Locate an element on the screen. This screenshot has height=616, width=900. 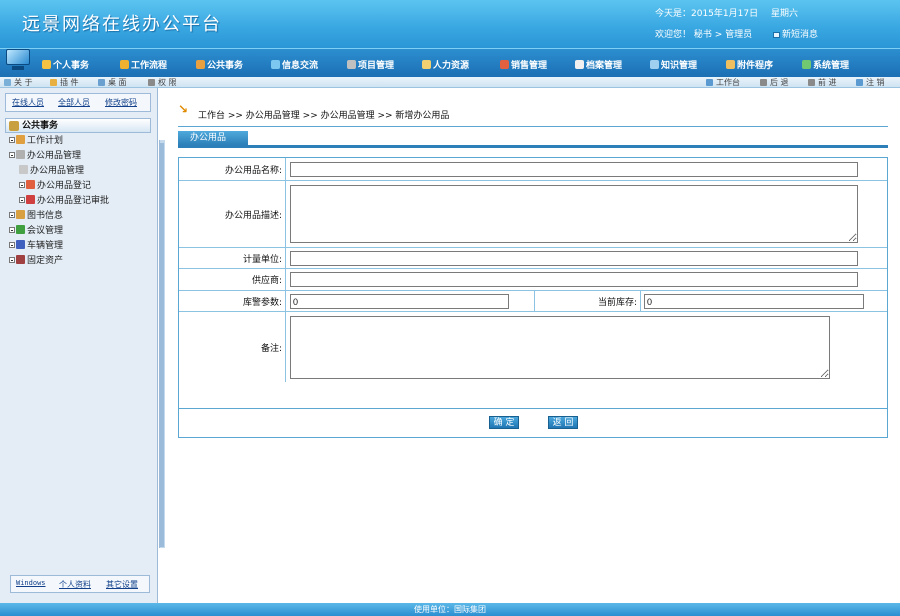
new-message-link: 新短消息 is located at coordinates (795, 35).